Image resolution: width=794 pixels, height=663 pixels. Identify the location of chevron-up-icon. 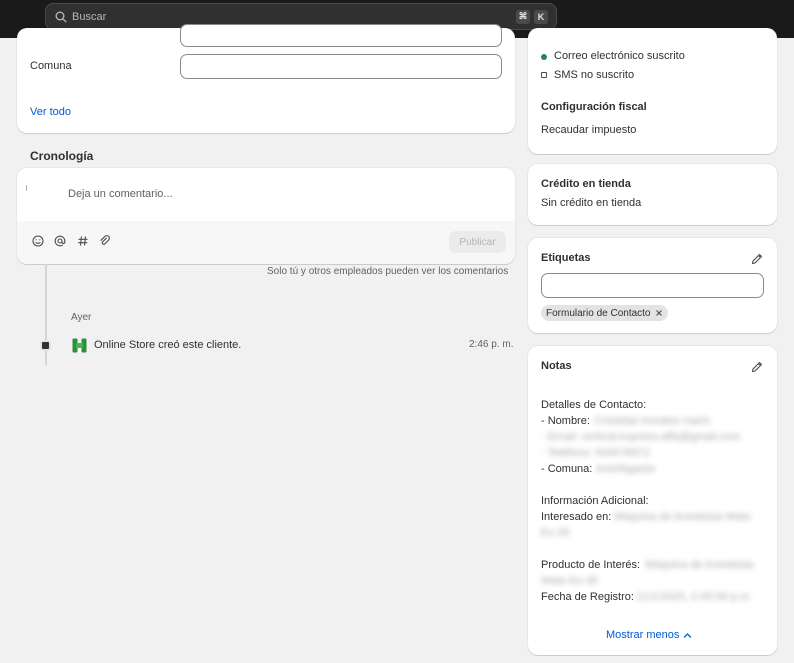
(688, 635).